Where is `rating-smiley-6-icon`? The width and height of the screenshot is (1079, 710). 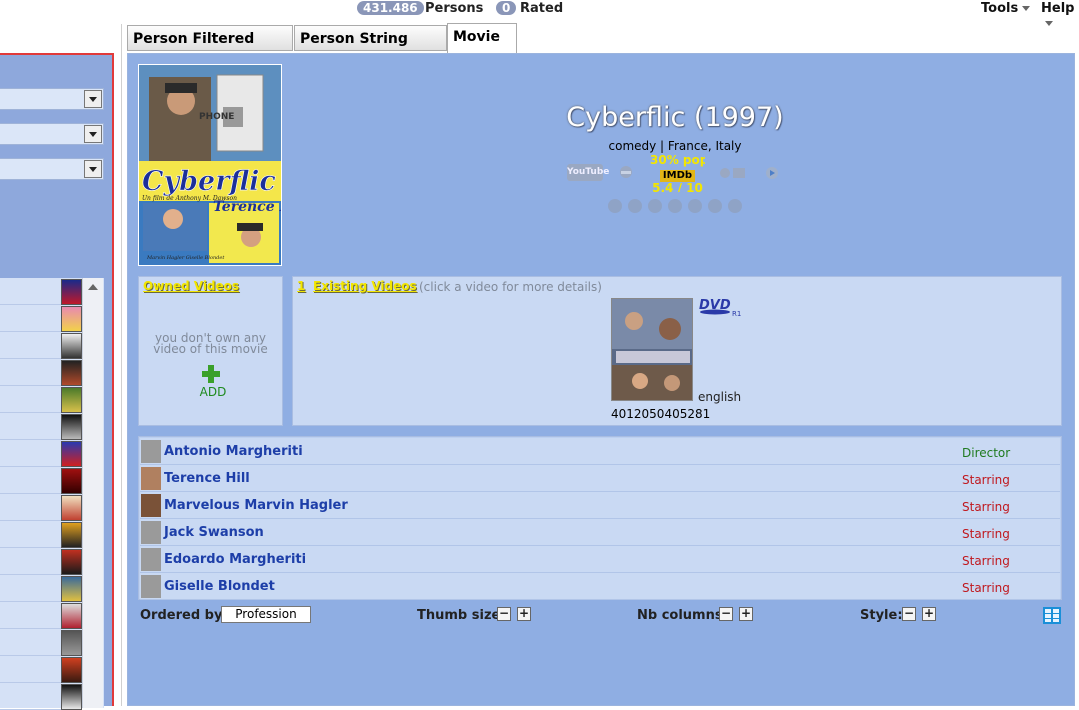 rating-smiley-6-icon is located at coordinates (715, 206).